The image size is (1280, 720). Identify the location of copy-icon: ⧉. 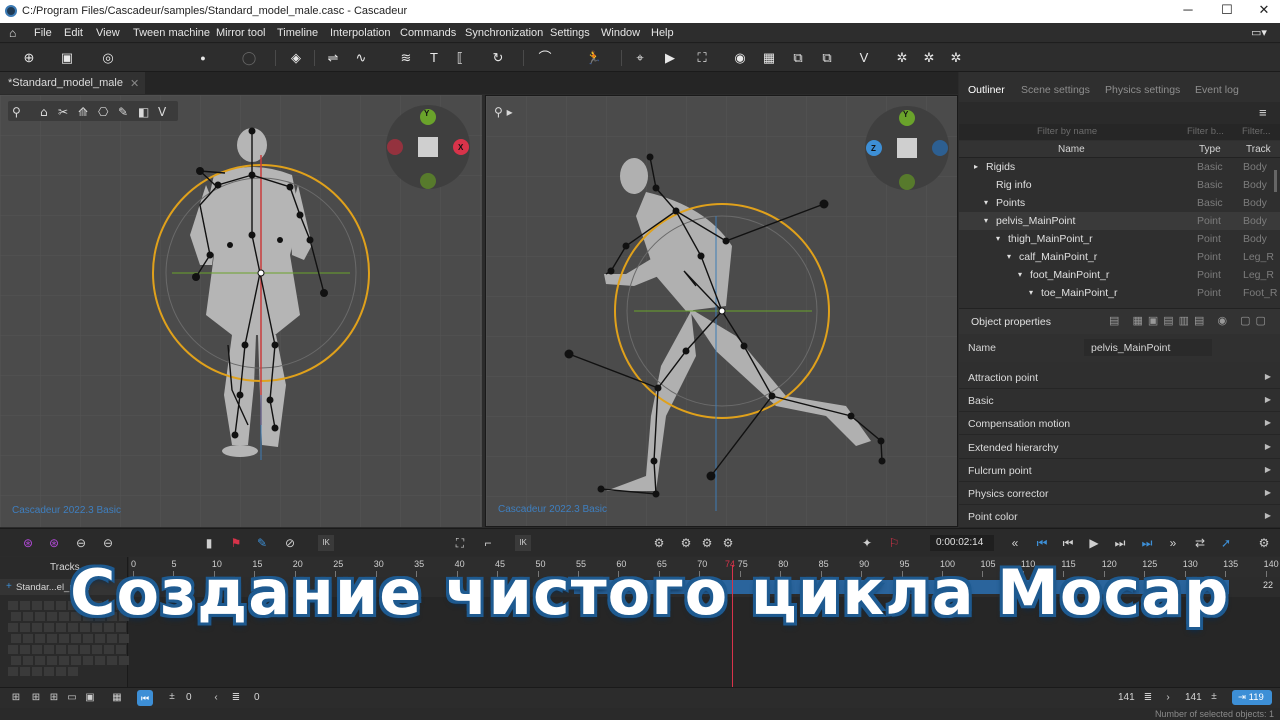
(798, 58).